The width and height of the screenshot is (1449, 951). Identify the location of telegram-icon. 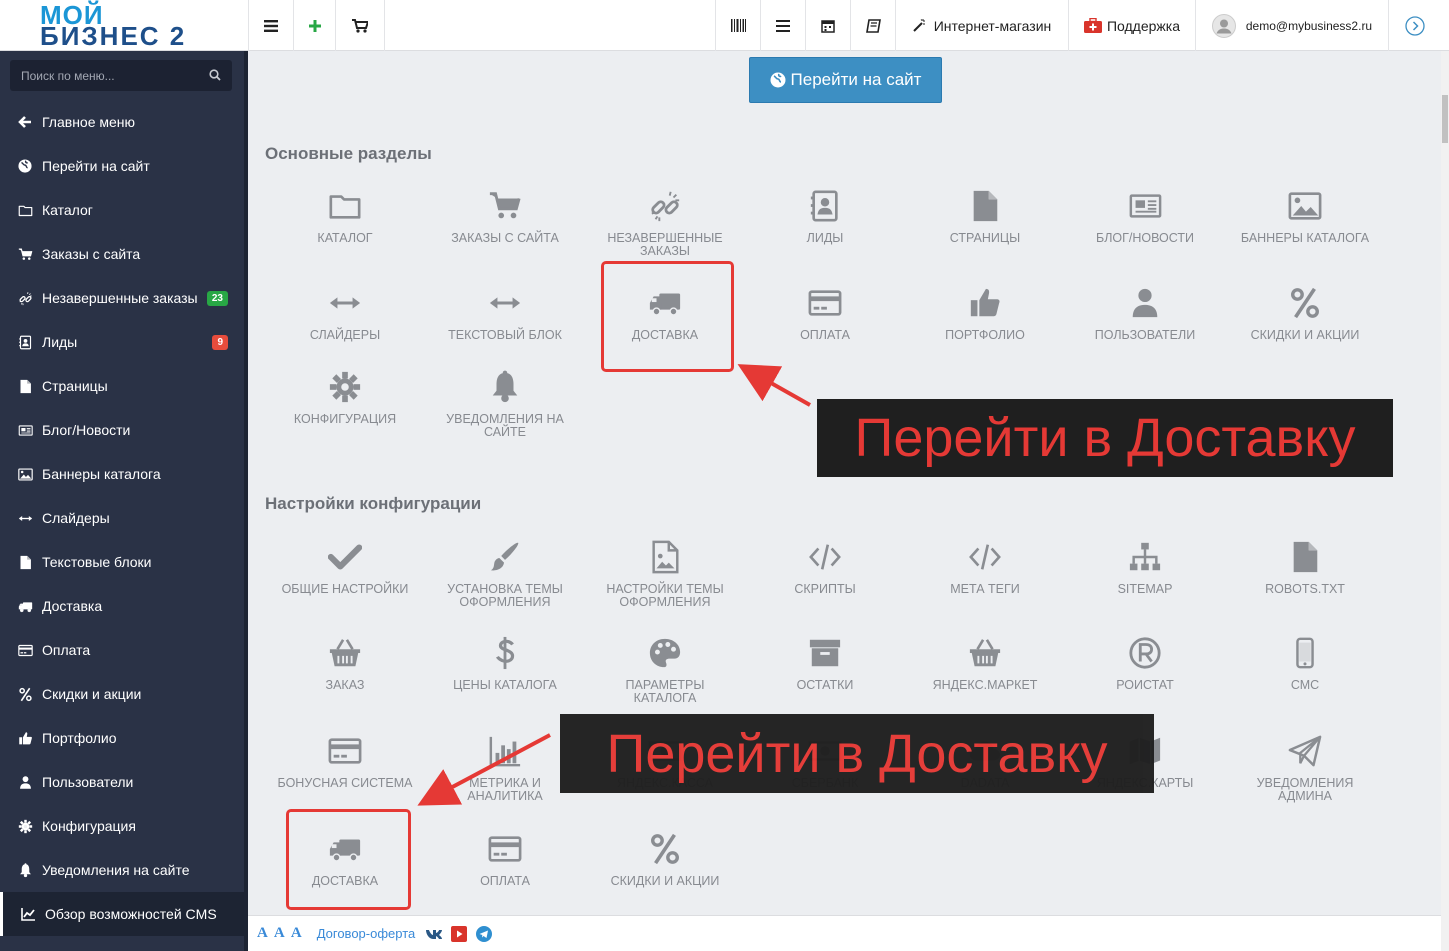
(484, 933).